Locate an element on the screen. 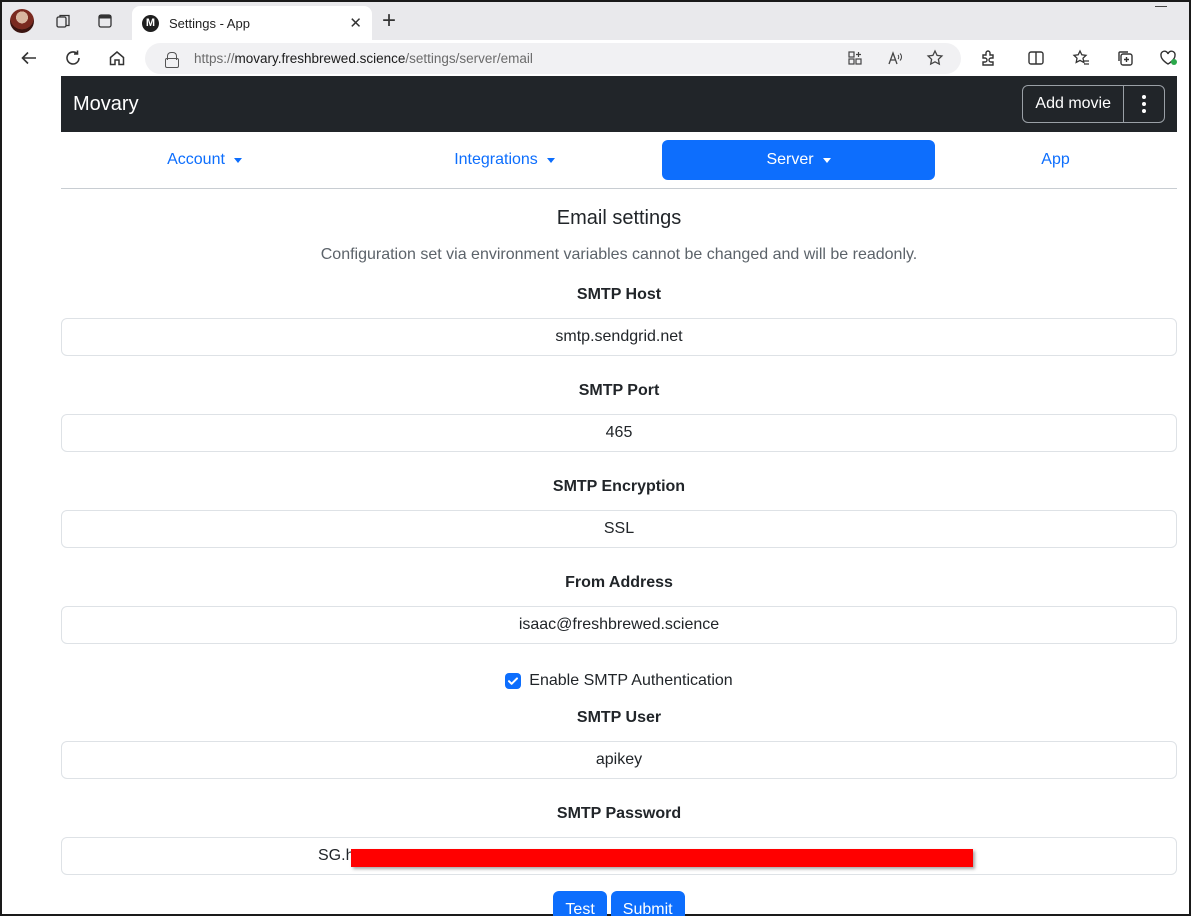 Image resolution: width=1191 pixels, height=916 pixels. form-actions: Test Submit is located at coordinates (619, 903).